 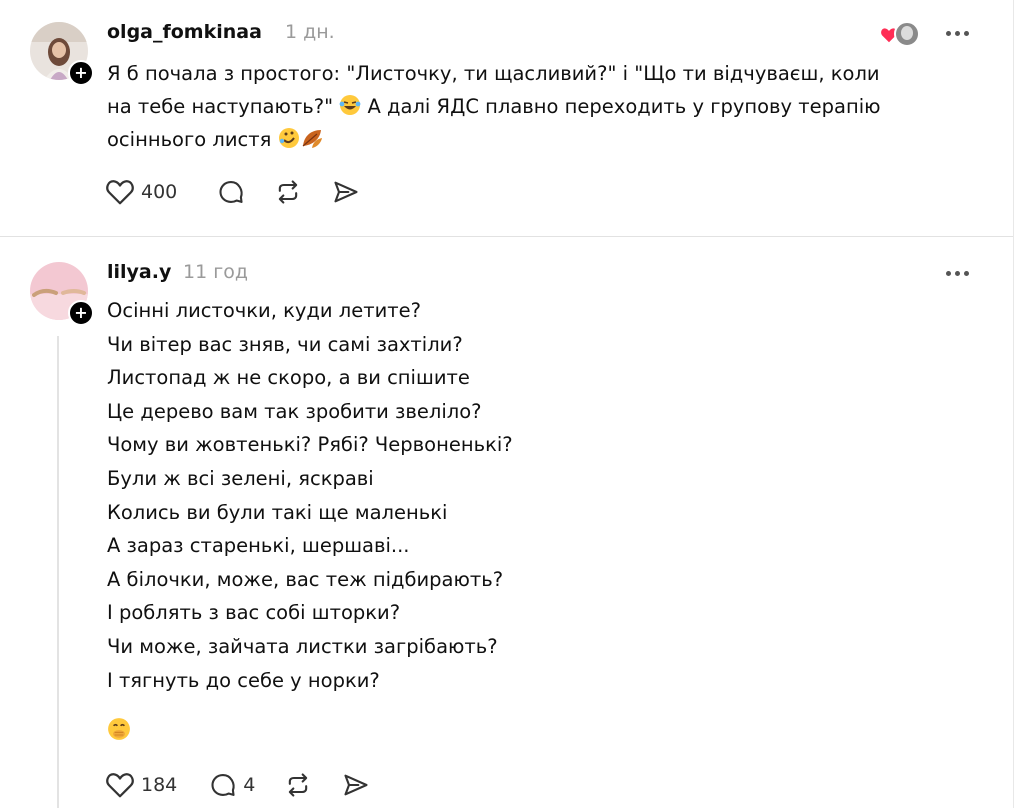 I want to click on laughing-tears-emoji-icon, so click(x=350, y=105).